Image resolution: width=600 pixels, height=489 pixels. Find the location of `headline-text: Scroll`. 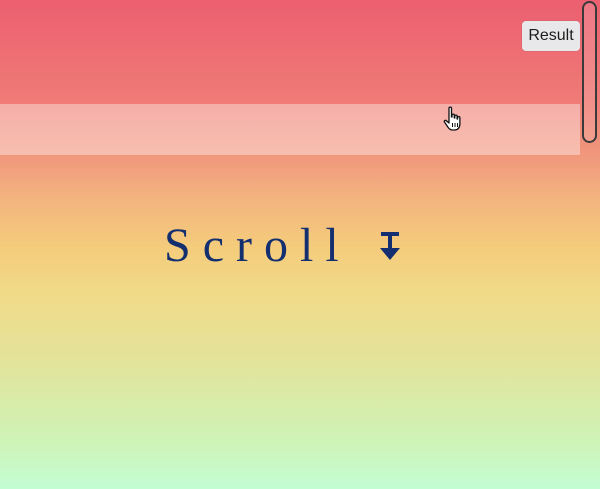

headline-text: Scroll is located at coordinates (257, 245).